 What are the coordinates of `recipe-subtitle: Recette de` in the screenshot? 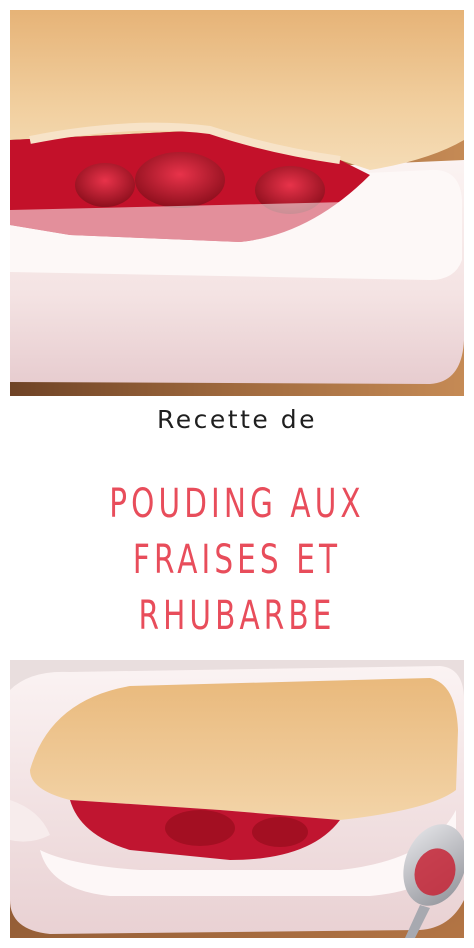 It's located at (237, 419).